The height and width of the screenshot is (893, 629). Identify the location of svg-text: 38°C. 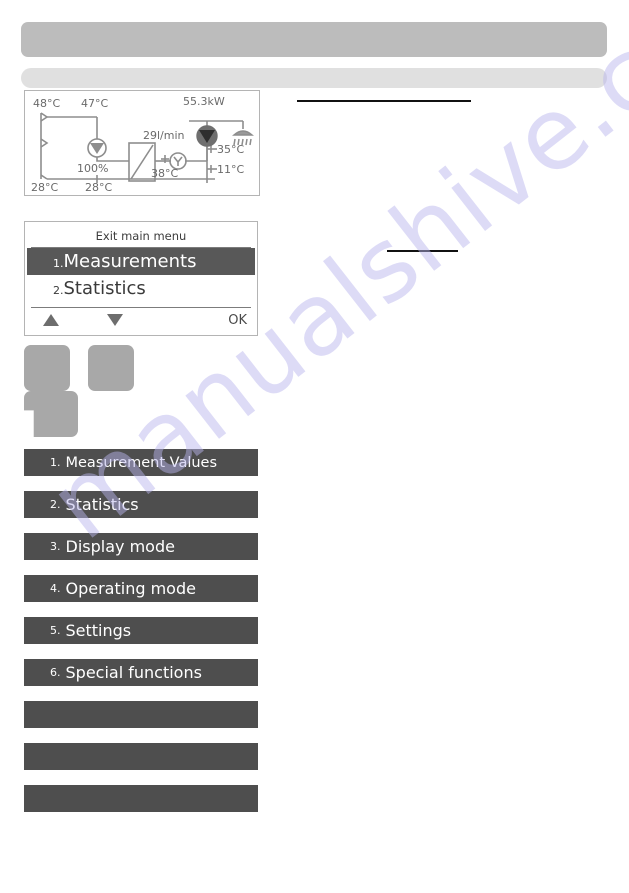
(164, 173).